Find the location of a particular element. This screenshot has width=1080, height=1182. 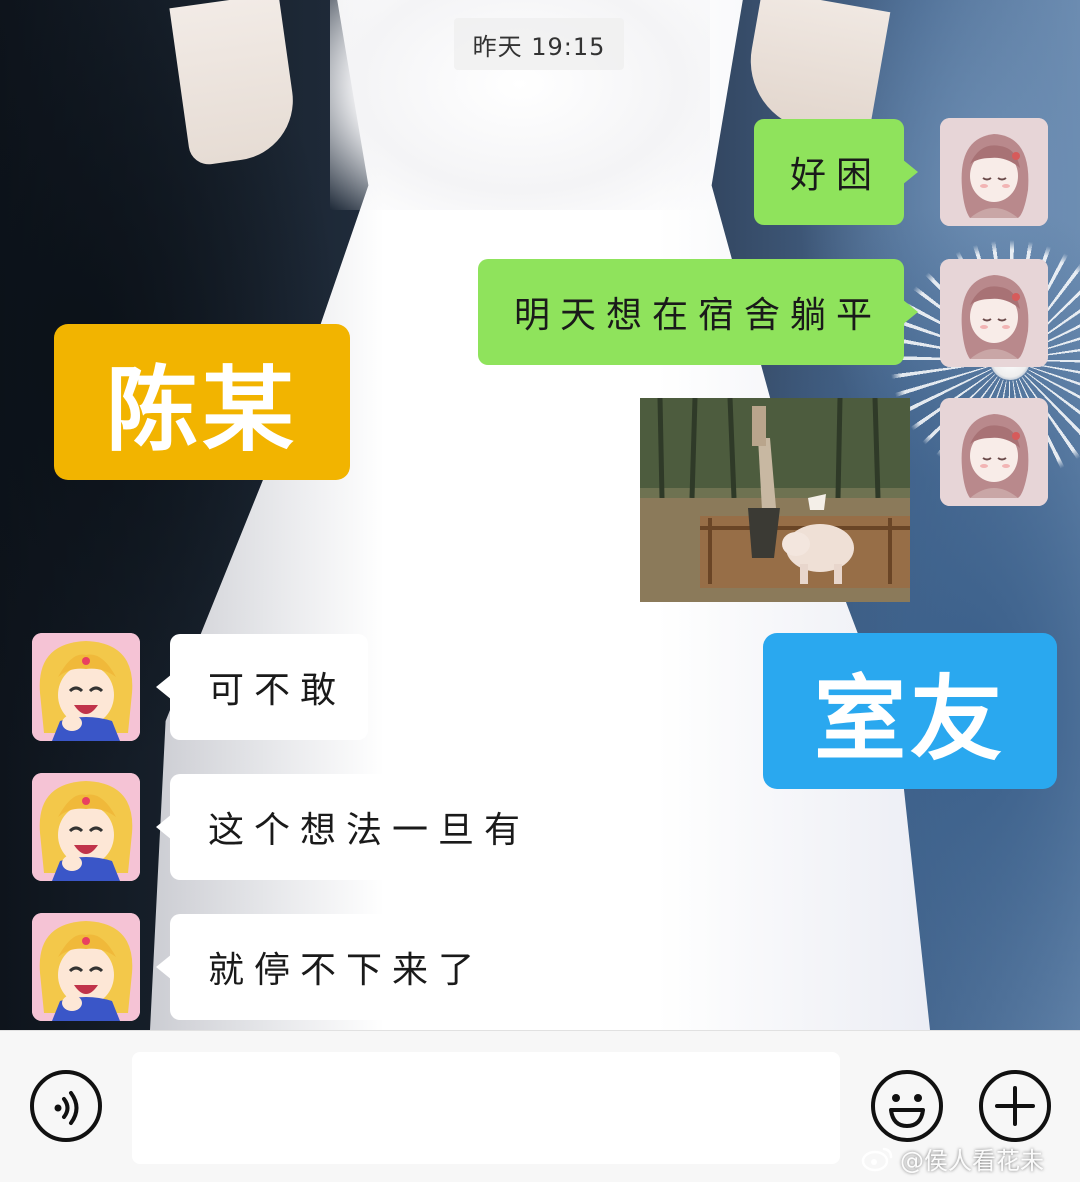

outgoing-message-bubble: 好困 is located at coordinates (836, 172).